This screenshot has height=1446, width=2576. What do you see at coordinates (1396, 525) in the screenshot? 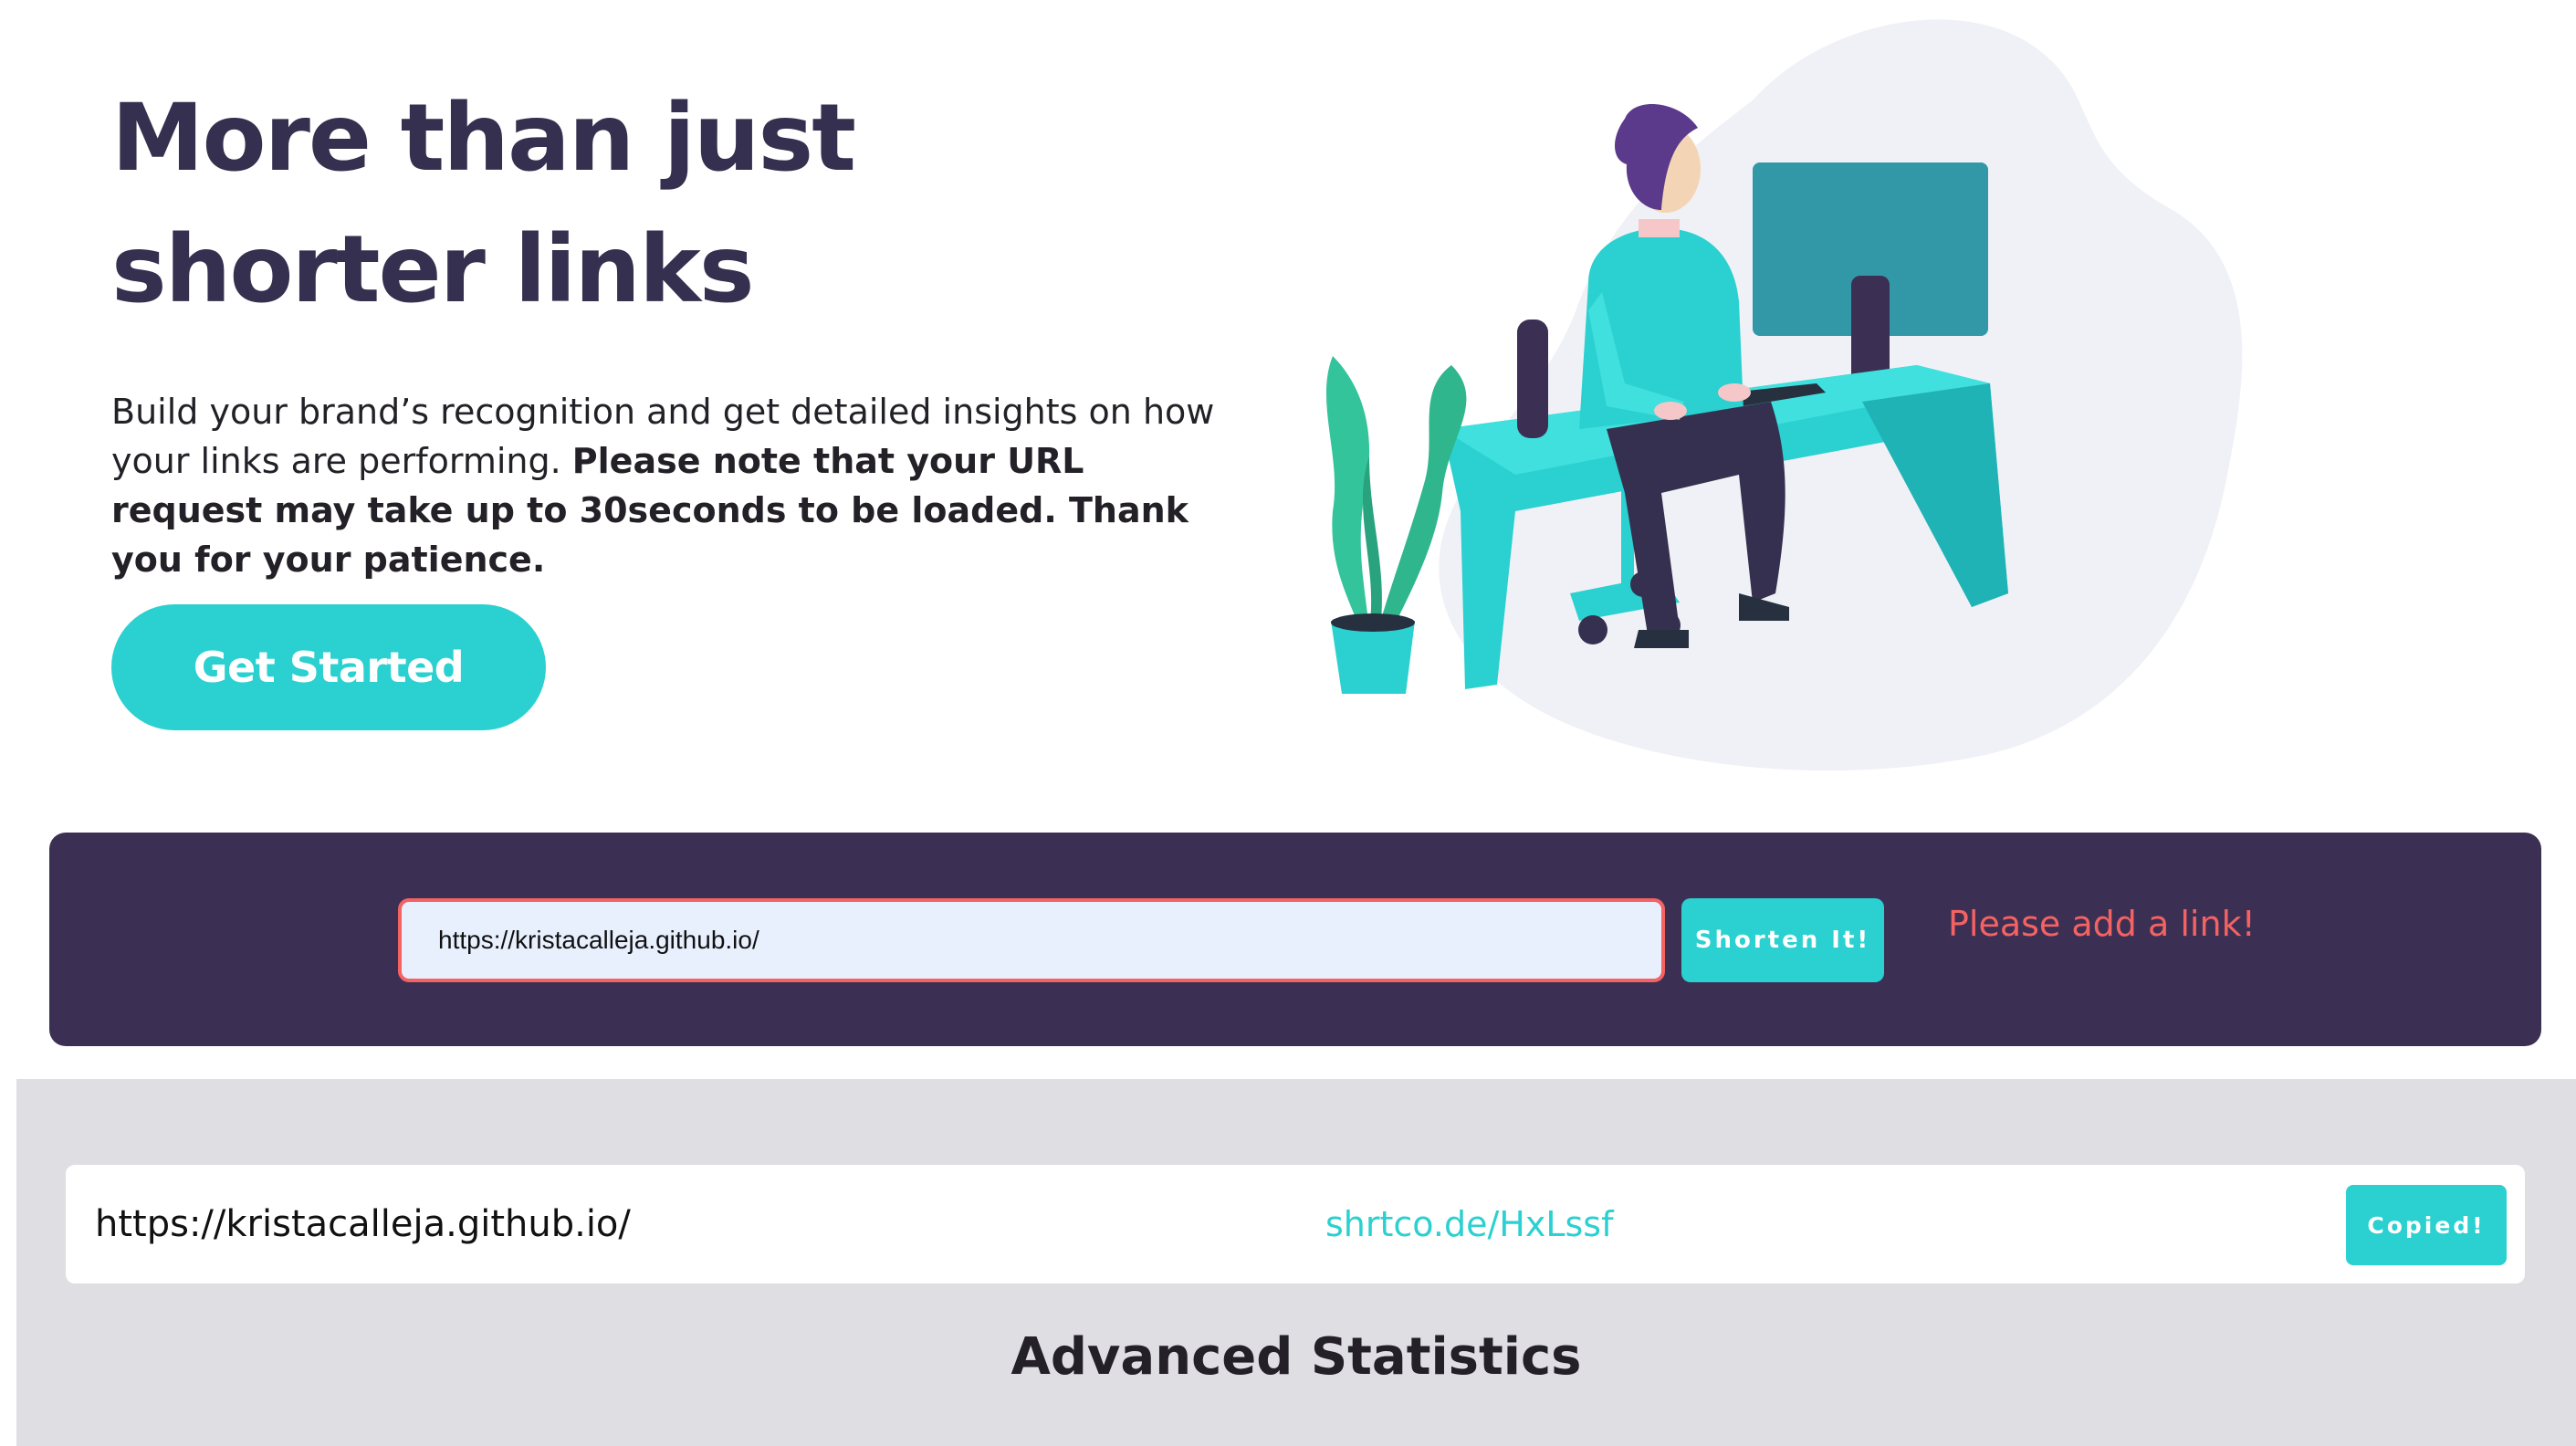
I see `plant-icon` at bounding box center [1396, 525].